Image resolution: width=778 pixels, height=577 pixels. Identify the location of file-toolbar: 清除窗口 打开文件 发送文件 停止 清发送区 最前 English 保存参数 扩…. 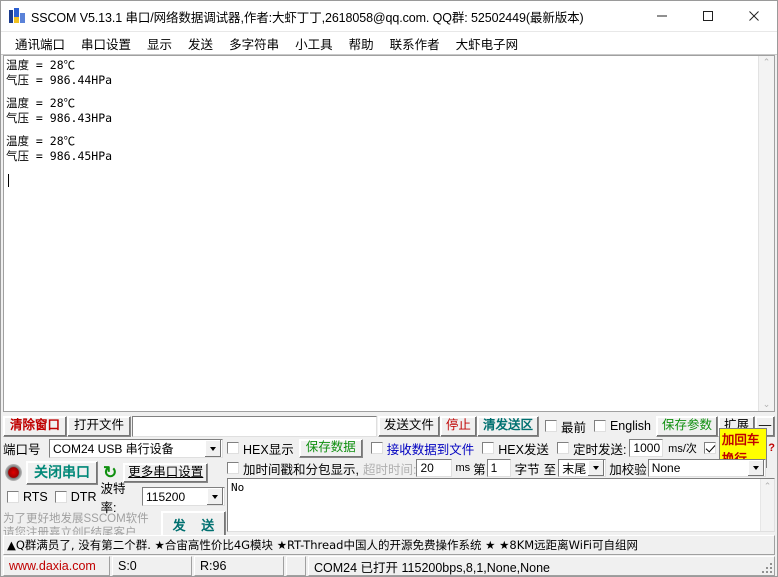
(389, 426).